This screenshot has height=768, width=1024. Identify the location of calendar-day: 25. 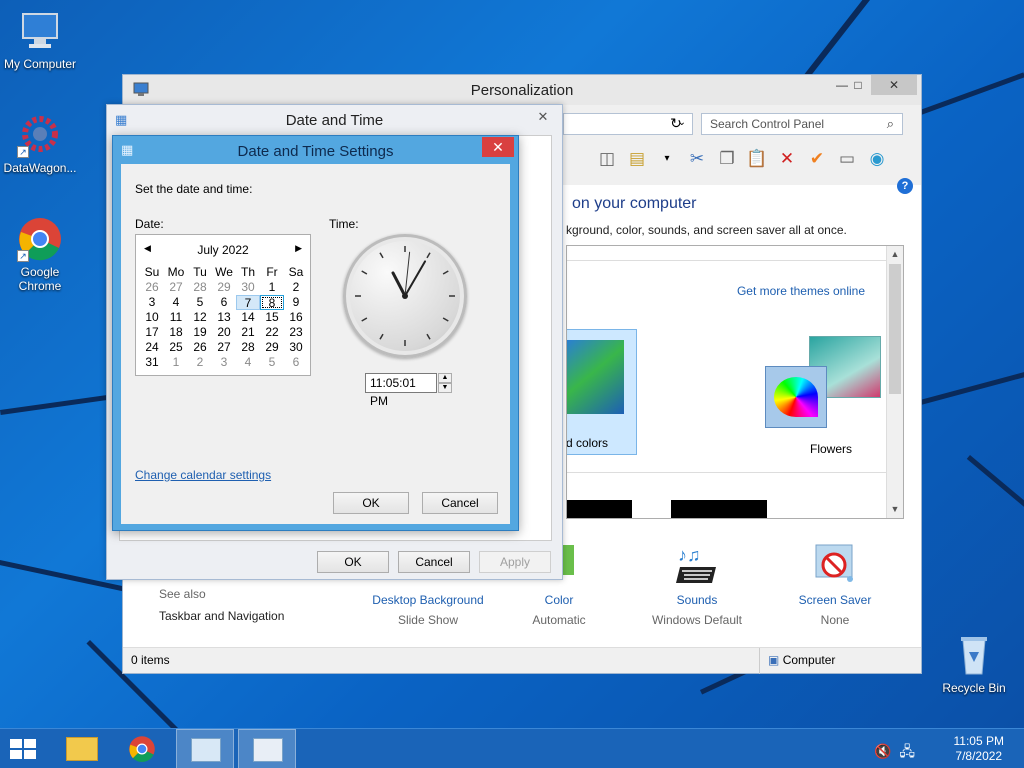
(176, 347).